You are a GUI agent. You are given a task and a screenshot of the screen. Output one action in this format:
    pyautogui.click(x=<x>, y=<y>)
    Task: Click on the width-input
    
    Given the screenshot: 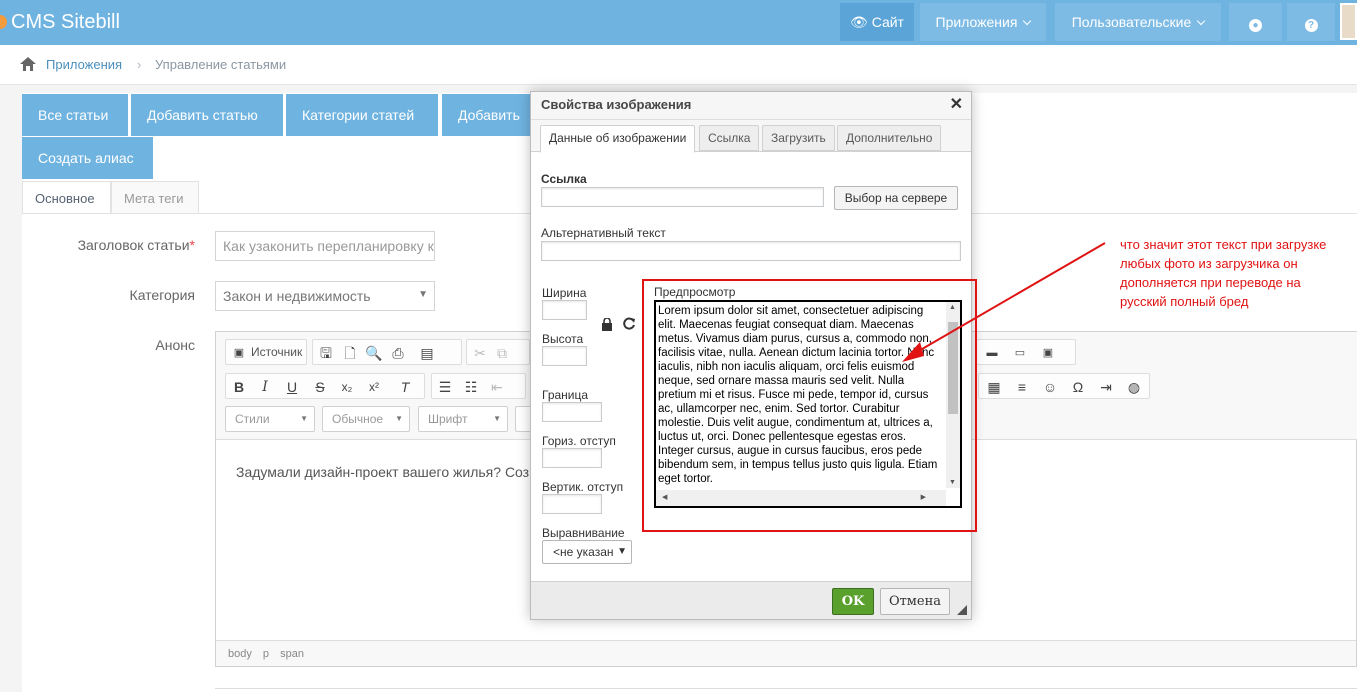 What is the action you would take?
    pyautogui.click(x=564, y=310)
    